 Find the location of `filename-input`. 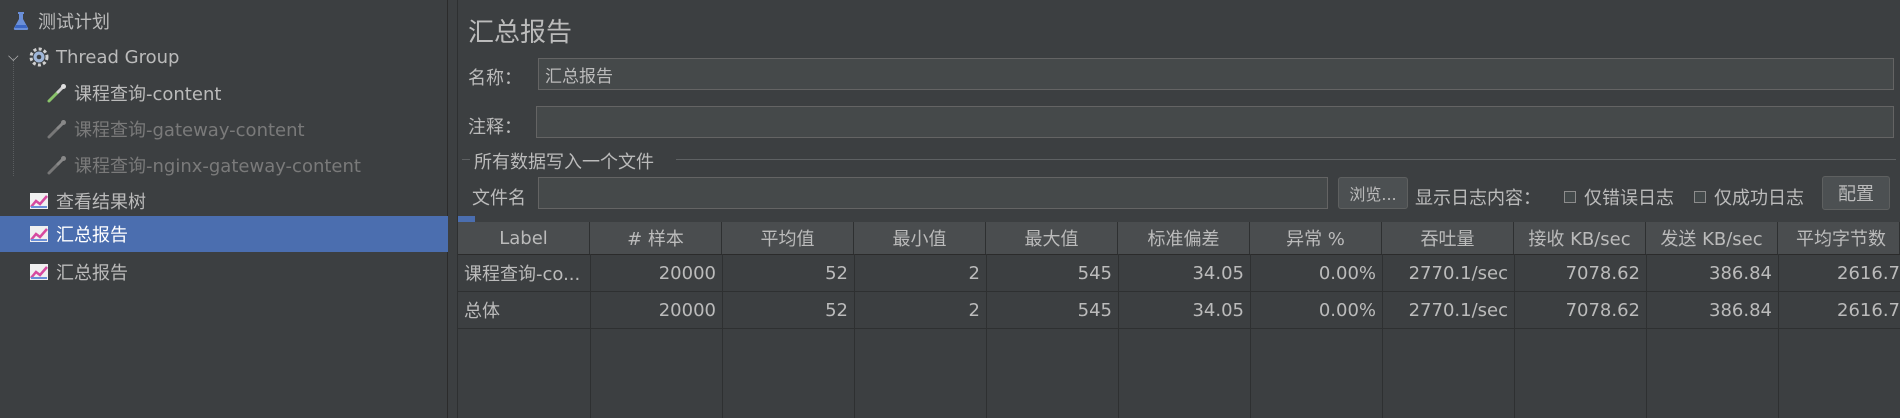

filename-input is located at coordinates (933, 193).